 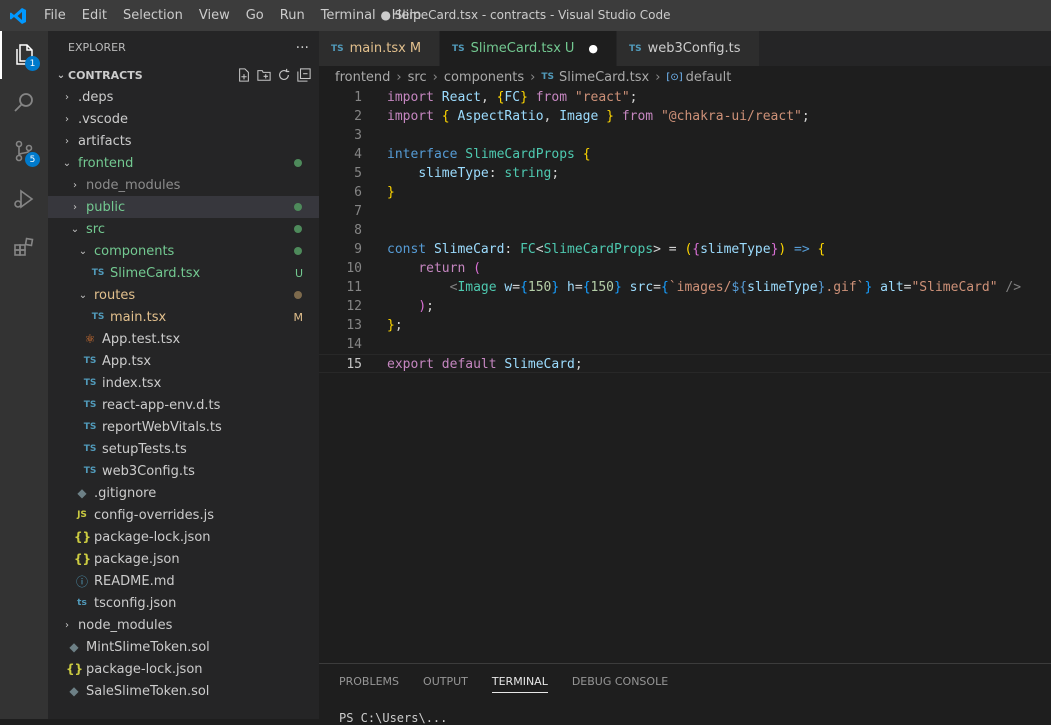 I want to click on folder-item: › public, so click(x=183, y=207).